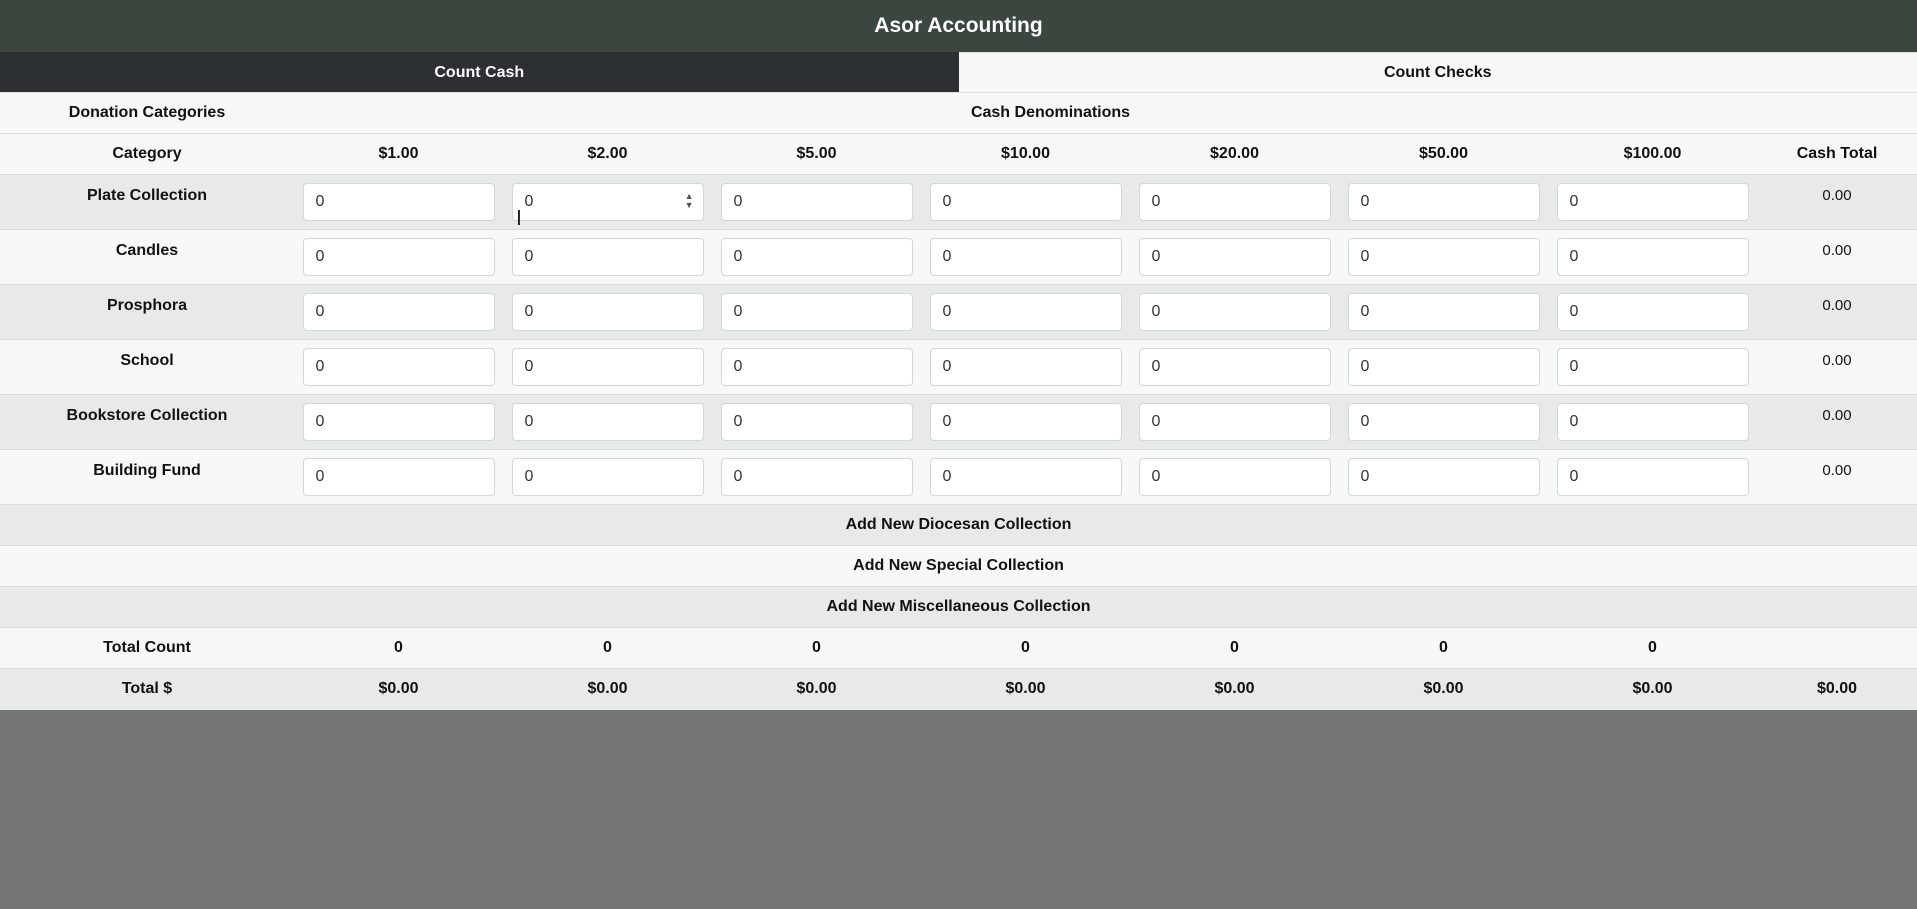 The image size is (1917, 909). What do you see at coordinates (147, 257) in the screenshot?
I see `category-label: Candles` at bounding box center [147, 257].